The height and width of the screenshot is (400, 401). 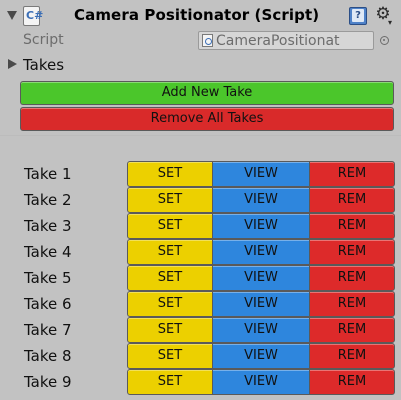 I want to click on take-label: Take 9, so click(x=48, y=382).